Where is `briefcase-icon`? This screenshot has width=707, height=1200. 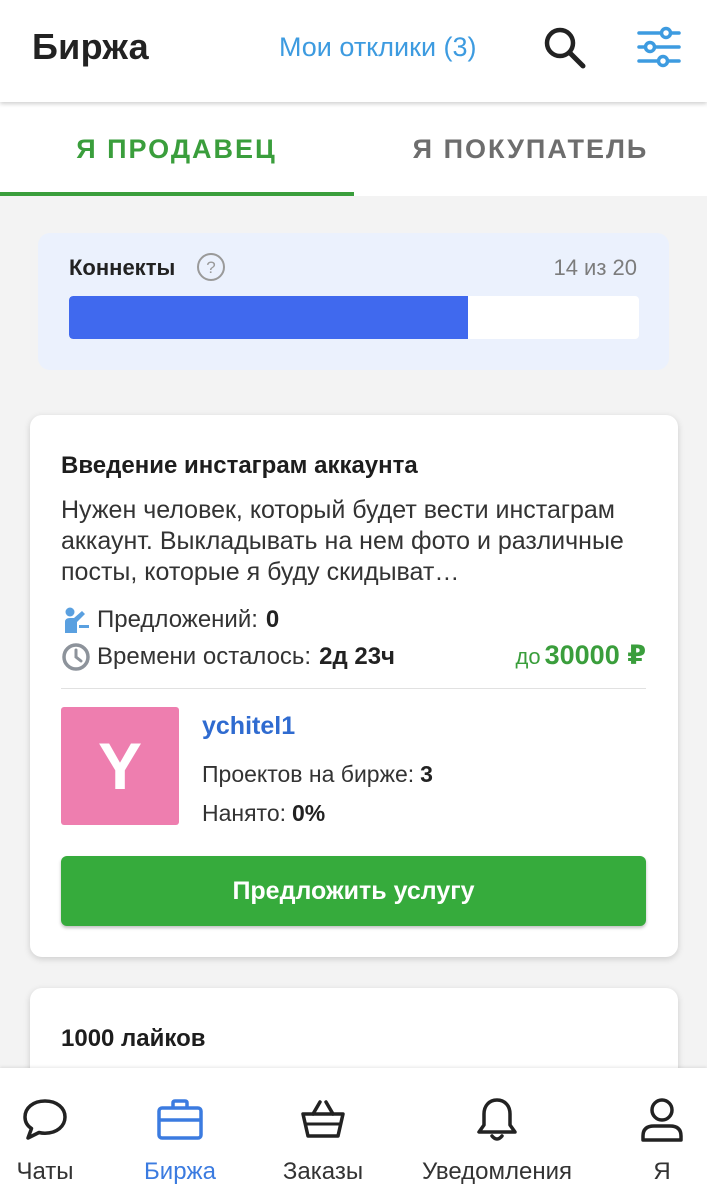
briefcase-icon is located at coordinates (180, 1119).